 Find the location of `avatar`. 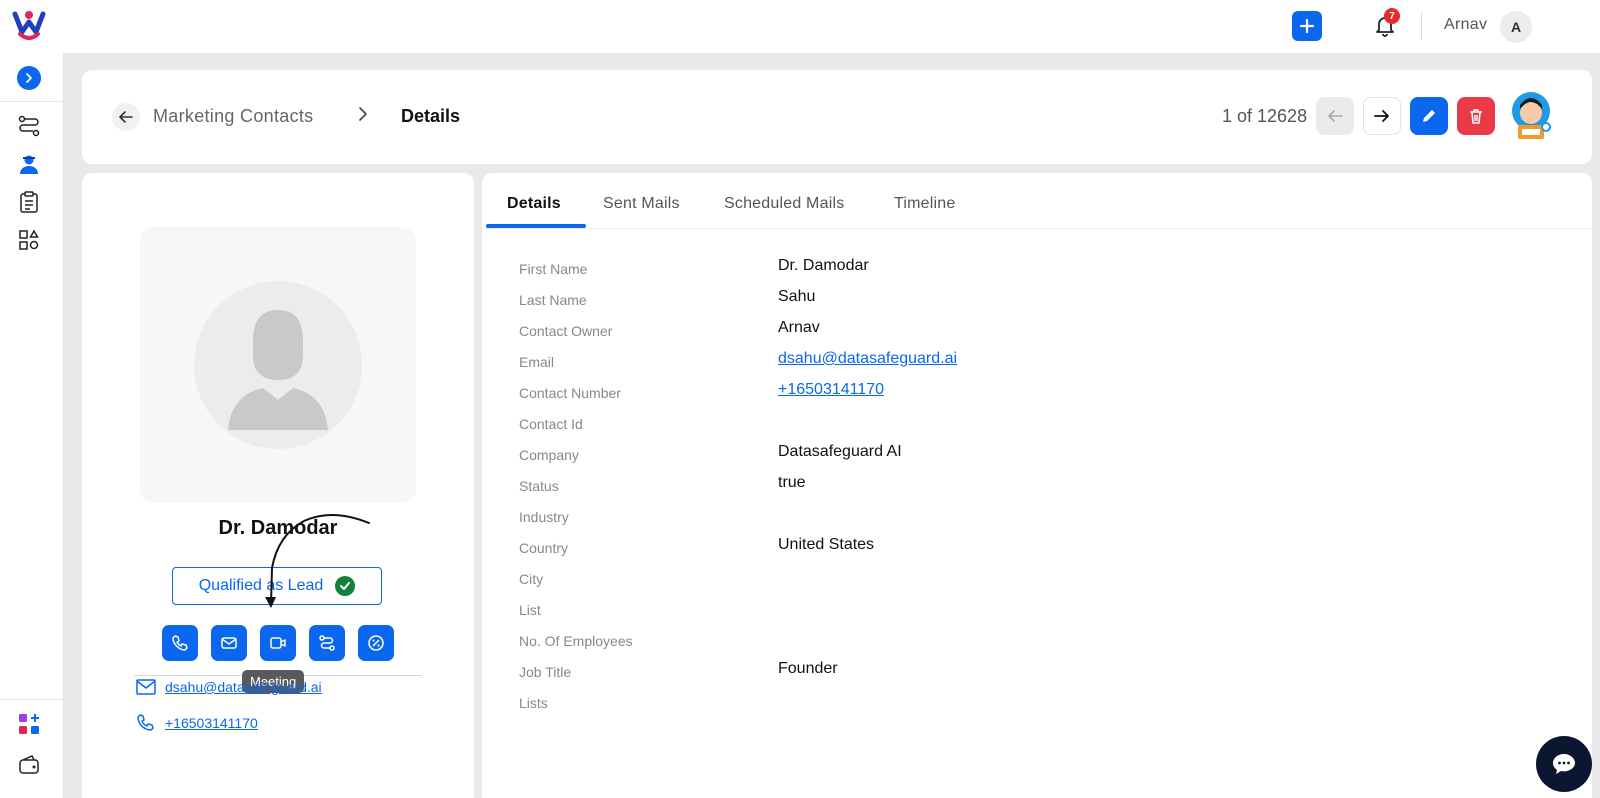

avatar is located at coordinates (278, 365).